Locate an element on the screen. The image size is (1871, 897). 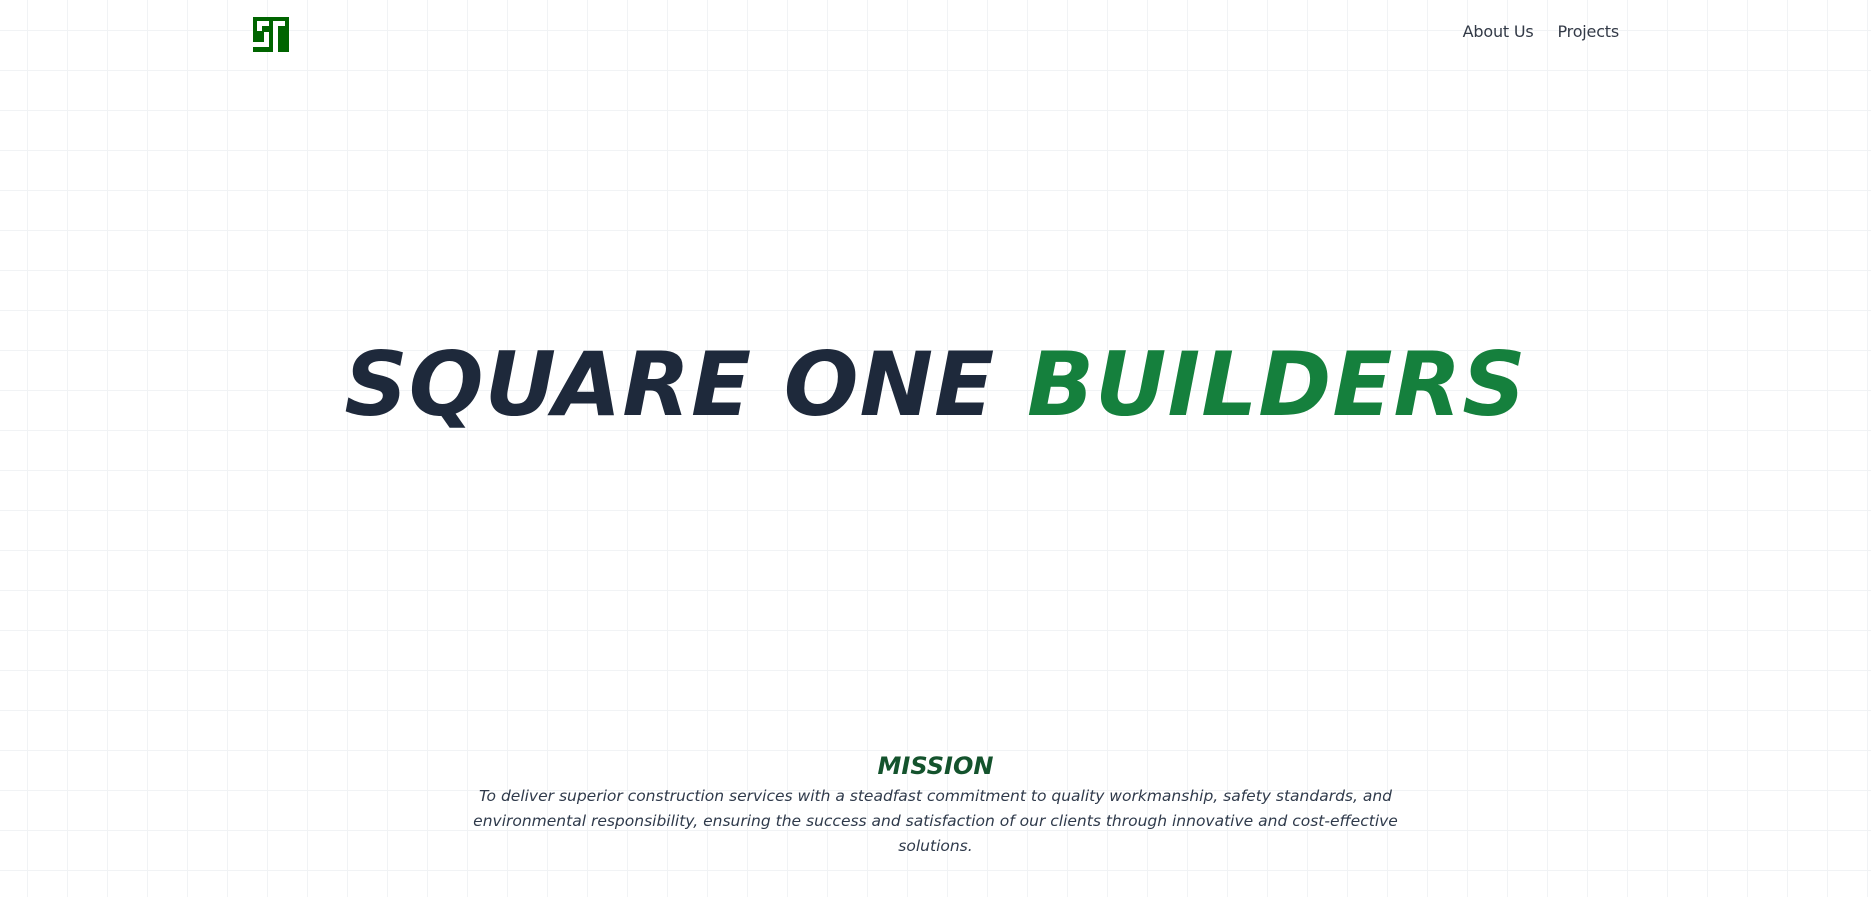
hero-title-square-one: SQUARE ONE is located at coordinates (670, 384).